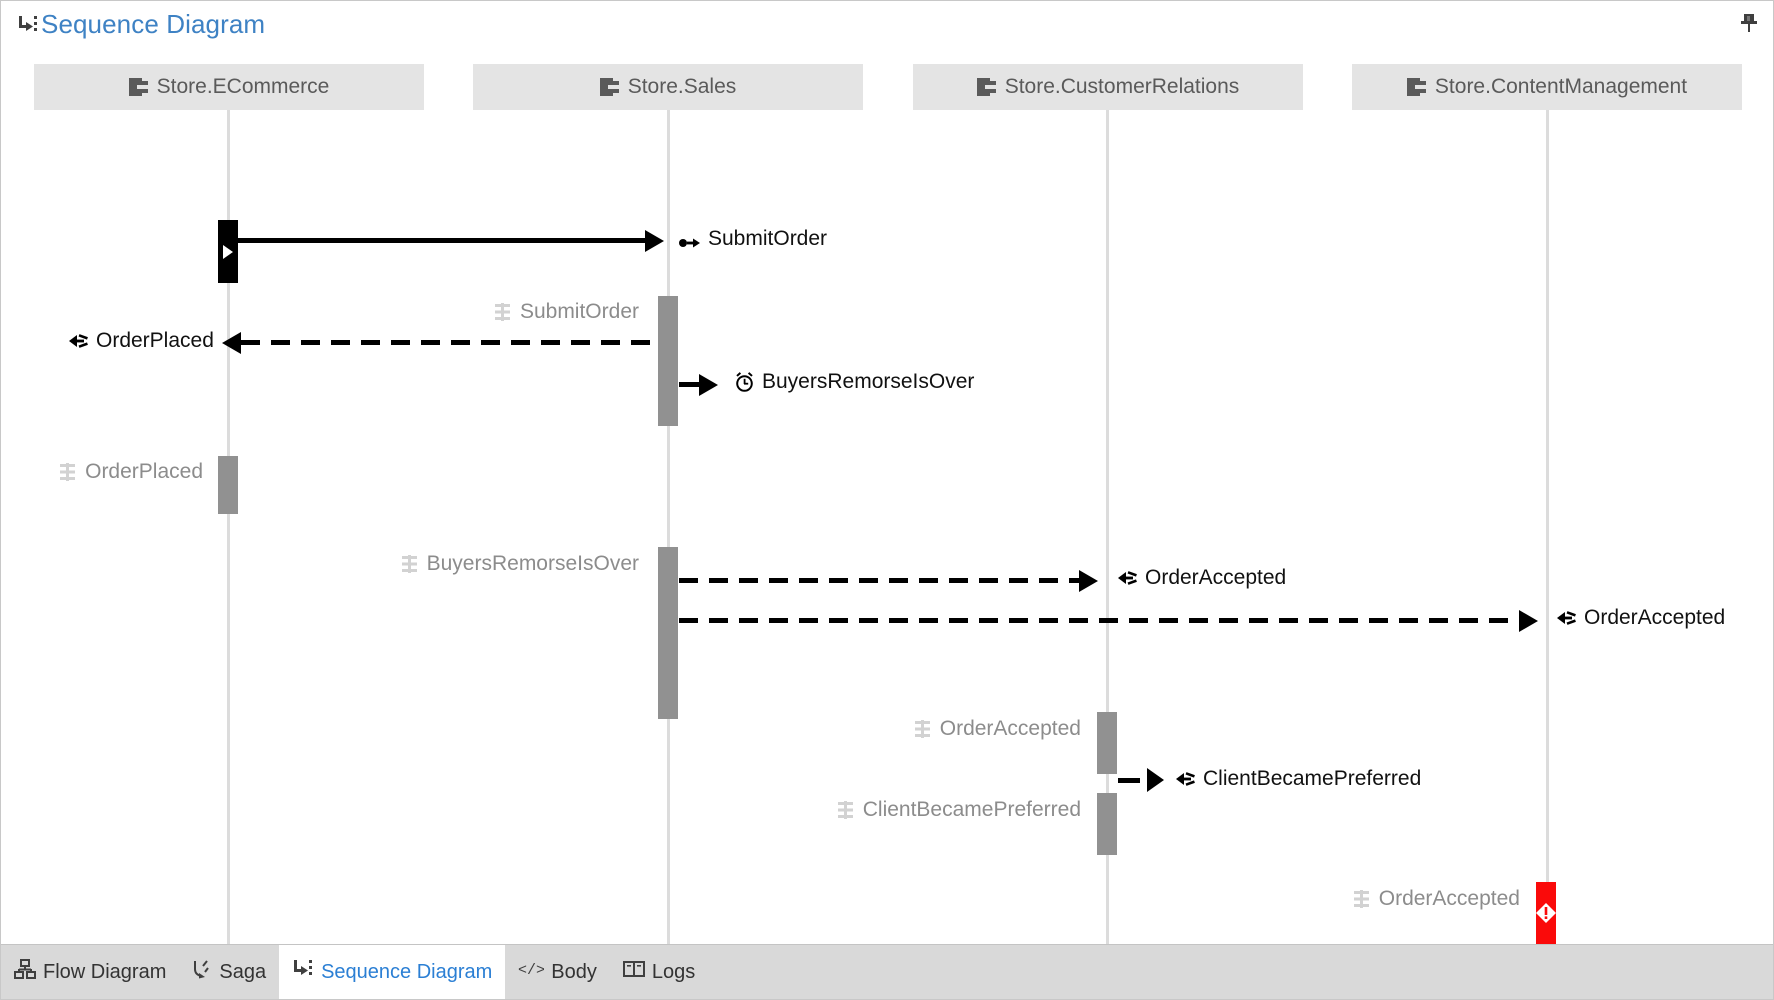 The image size is (1774, 1000). Describe the element at coordinates (407, 971) in the screenshot. I see `tab-label: Sequence Diagram` at that location.